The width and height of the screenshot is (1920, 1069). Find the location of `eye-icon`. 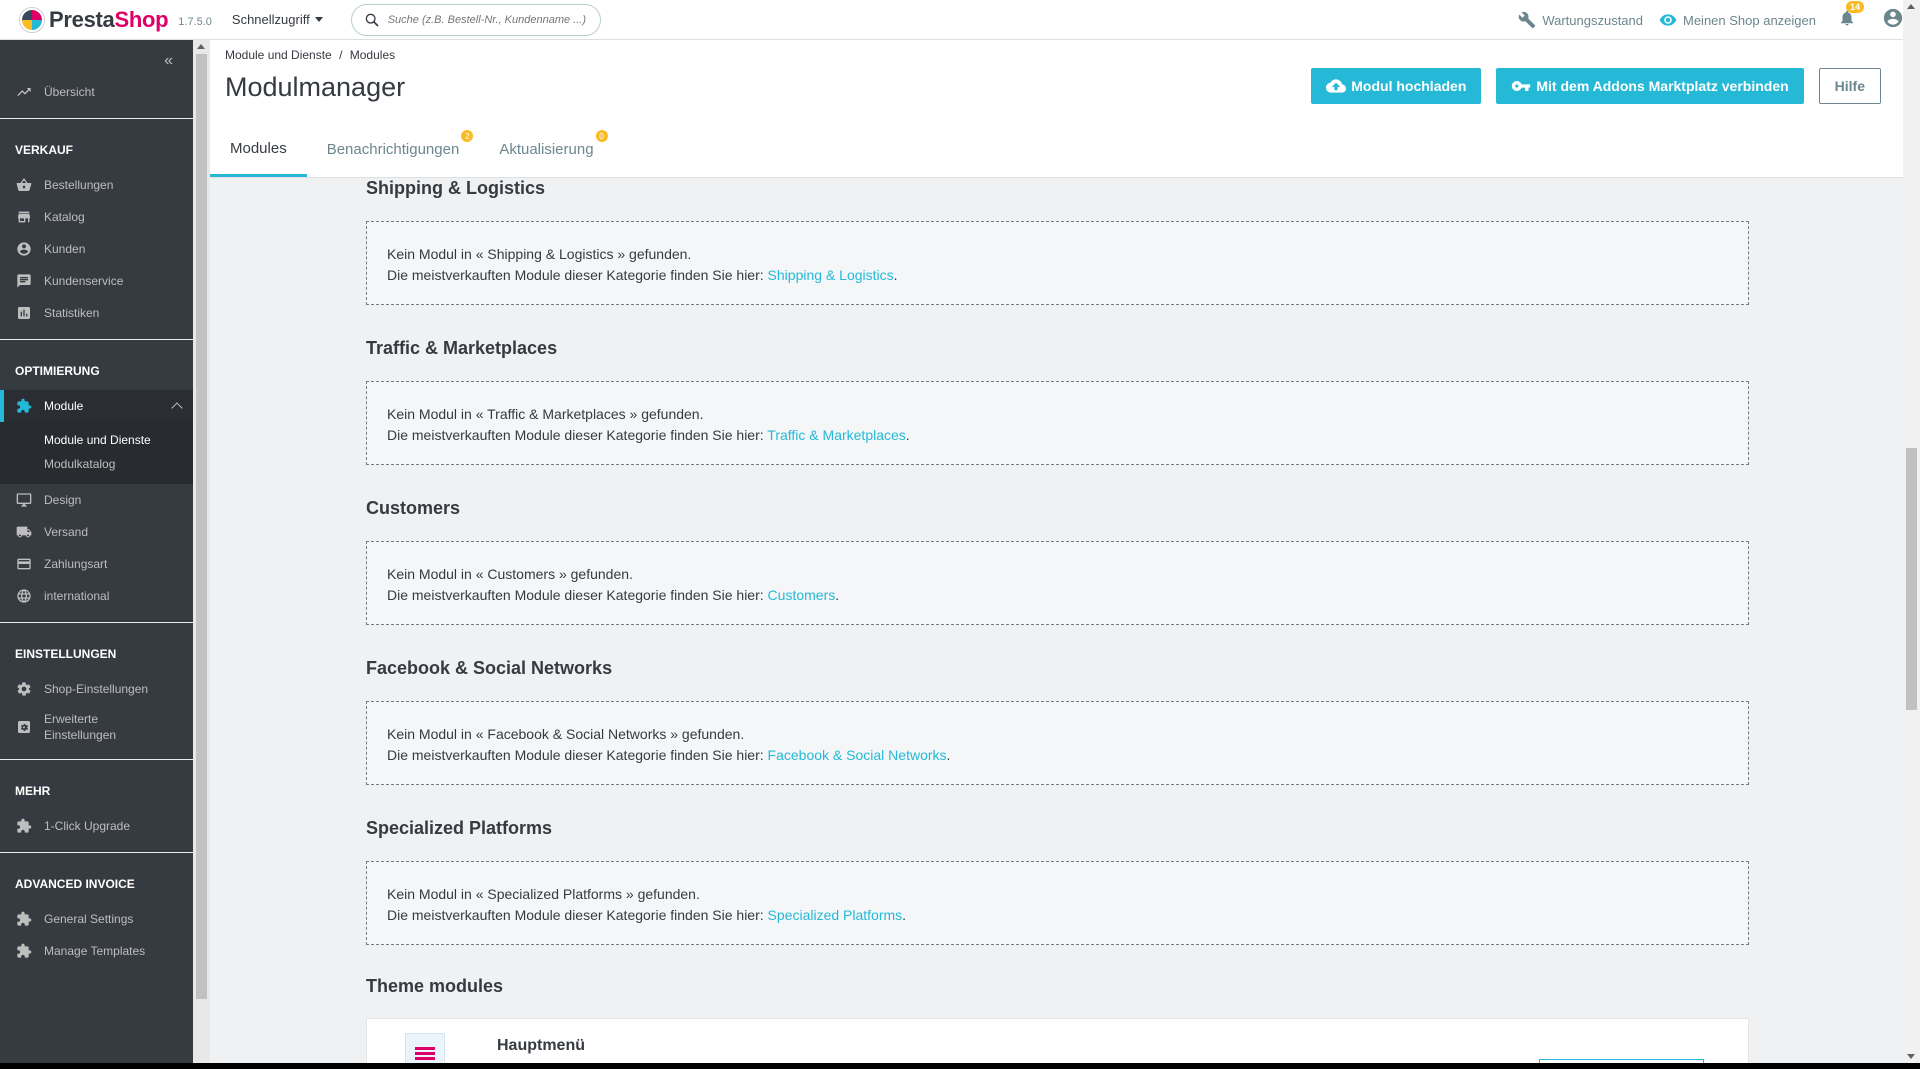

eye-icon is located at coordinates (1668, 20).